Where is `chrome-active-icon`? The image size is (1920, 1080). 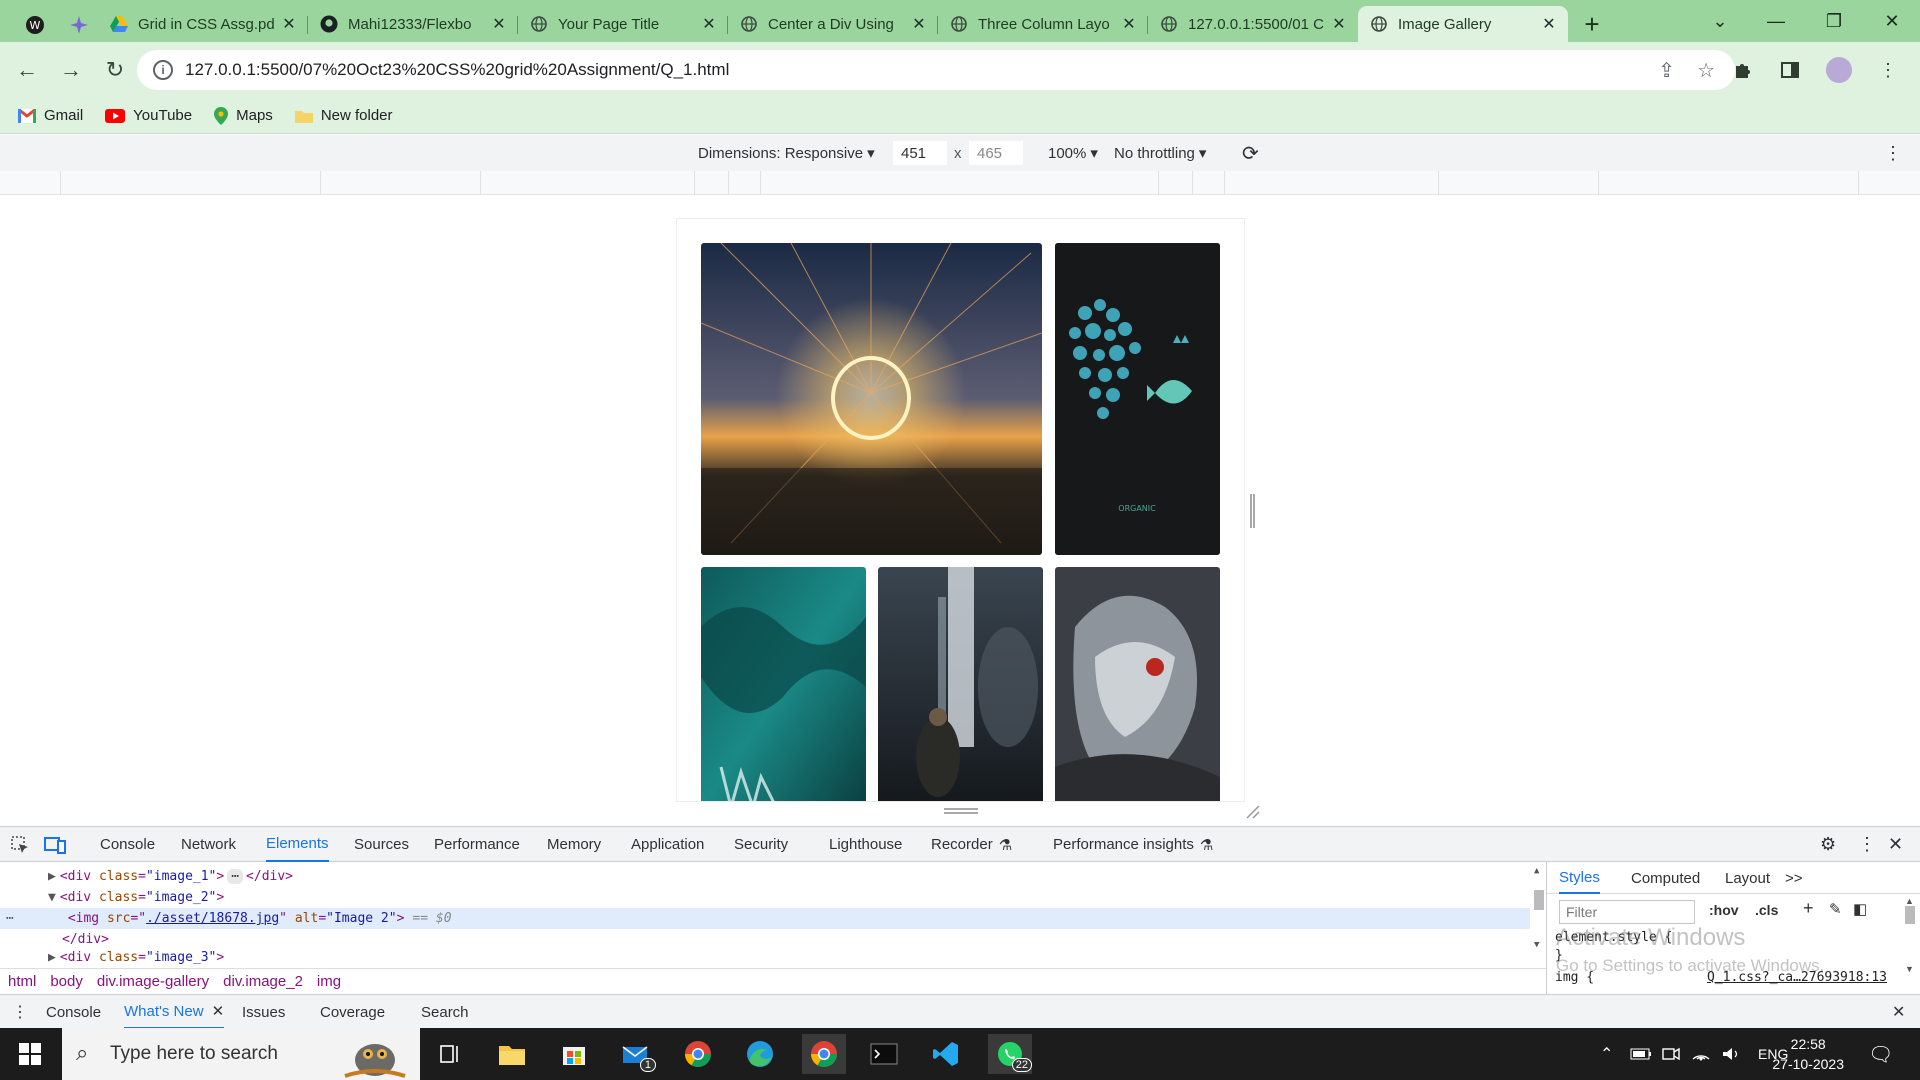
chrome-active-icon is located at coordinates (824, 1054).